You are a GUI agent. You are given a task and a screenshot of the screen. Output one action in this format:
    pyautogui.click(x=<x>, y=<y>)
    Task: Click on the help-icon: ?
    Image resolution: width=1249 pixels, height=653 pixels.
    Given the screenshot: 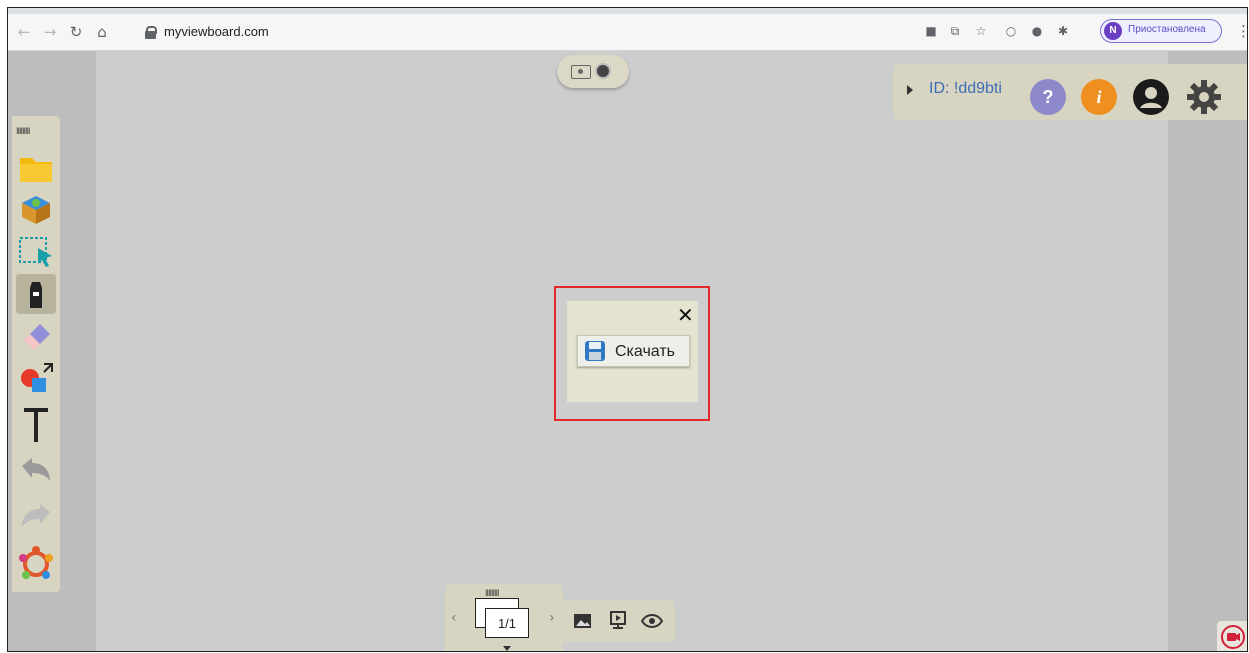 What is the action you would take?
    pyautogui.click(x=1048, y=97)
    